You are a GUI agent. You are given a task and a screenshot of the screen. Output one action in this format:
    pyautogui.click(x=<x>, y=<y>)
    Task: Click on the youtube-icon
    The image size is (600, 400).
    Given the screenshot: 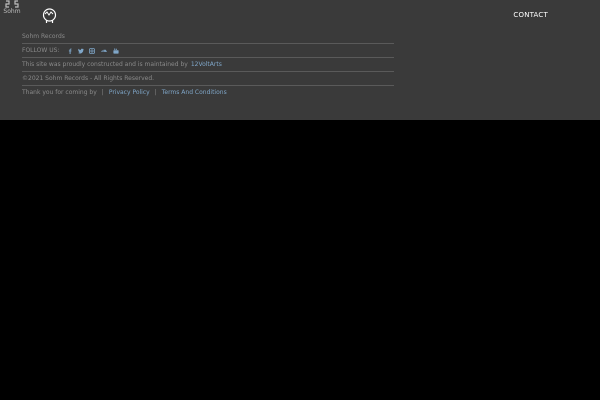 What is the action you would take?
    pyautogui.click(x=116, y=50)
    